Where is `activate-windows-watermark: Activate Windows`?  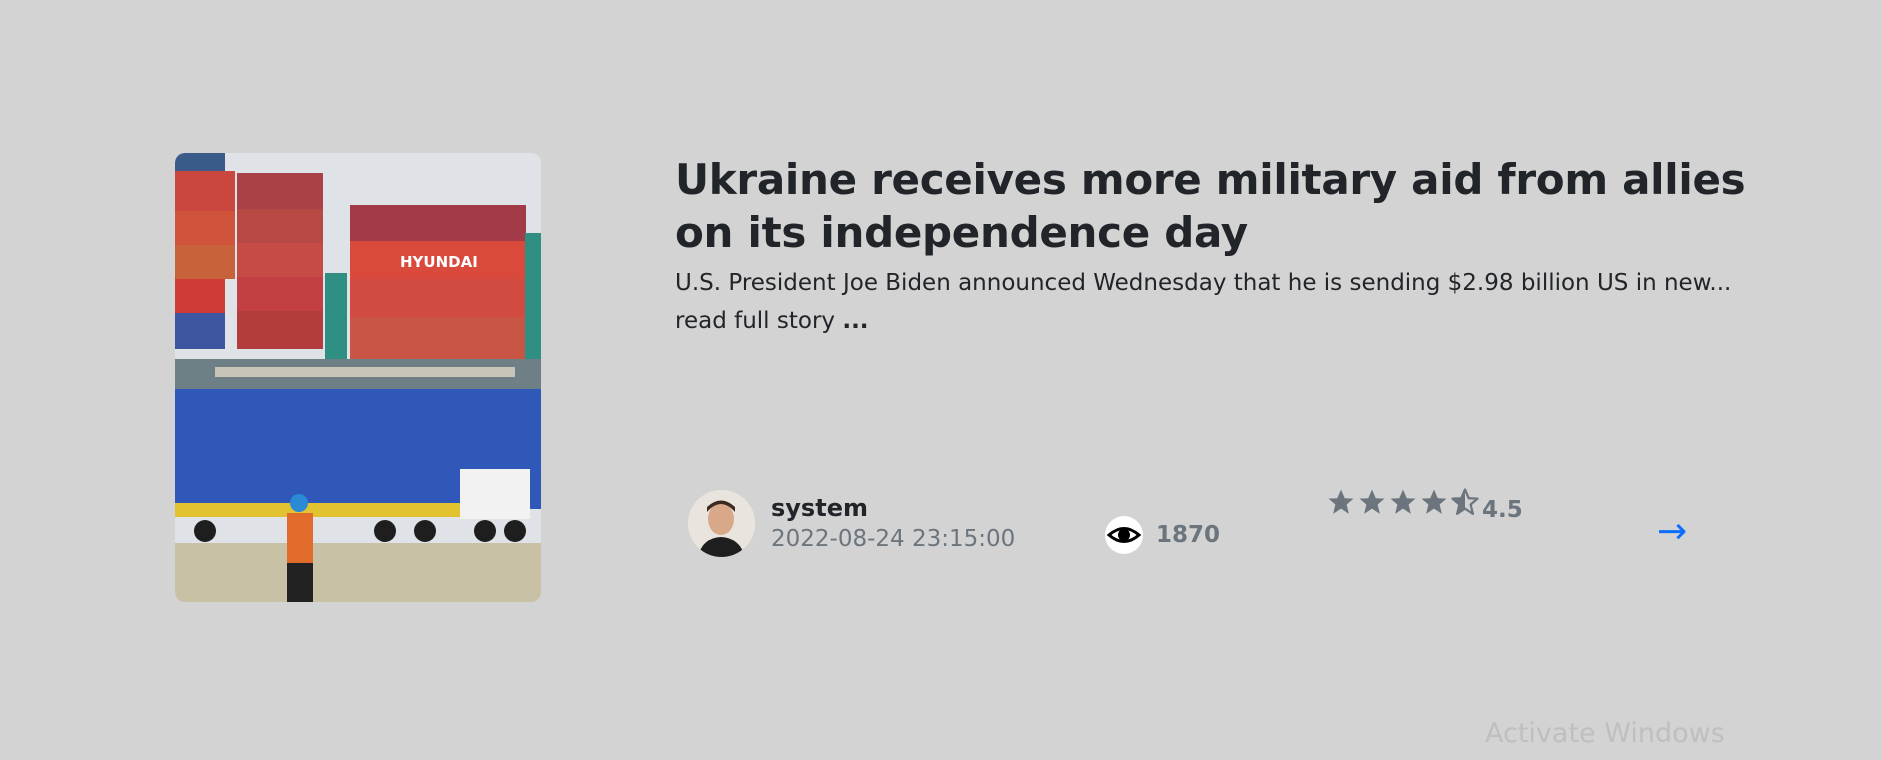
activate-windows-watermark: Activate Windows is located at coordinates (1605, 733).